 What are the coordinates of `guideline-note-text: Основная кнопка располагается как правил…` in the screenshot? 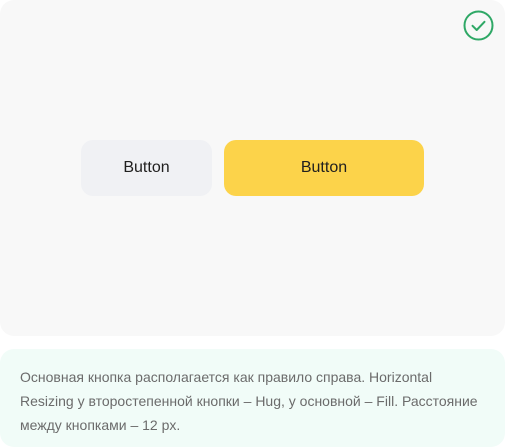 It's located at (249, 401).